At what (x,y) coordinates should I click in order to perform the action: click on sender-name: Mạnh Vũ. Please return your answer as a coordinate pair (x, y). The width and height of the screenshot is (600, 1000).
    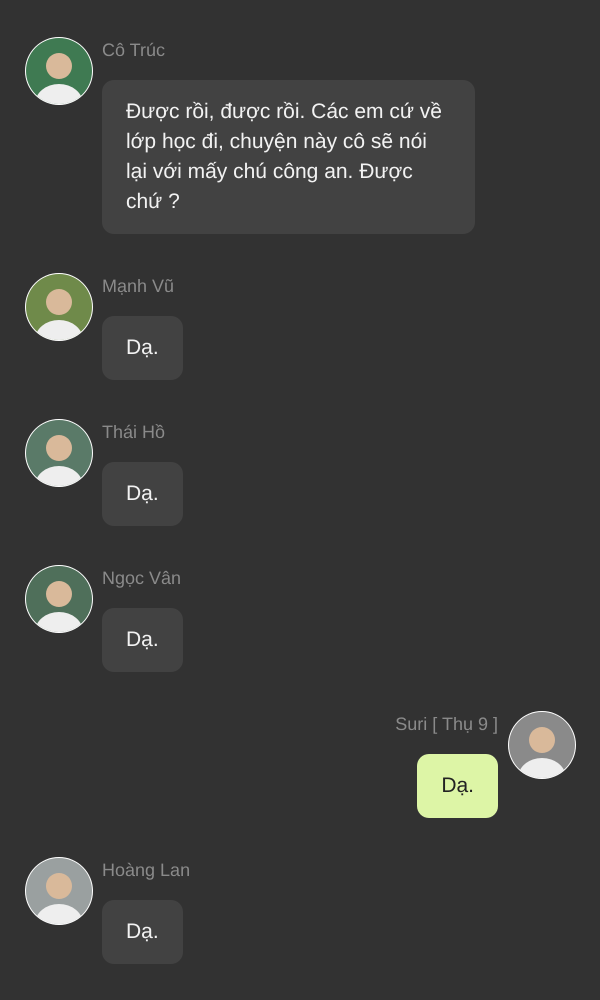
    Looking at the image, I should click on (138, 286).